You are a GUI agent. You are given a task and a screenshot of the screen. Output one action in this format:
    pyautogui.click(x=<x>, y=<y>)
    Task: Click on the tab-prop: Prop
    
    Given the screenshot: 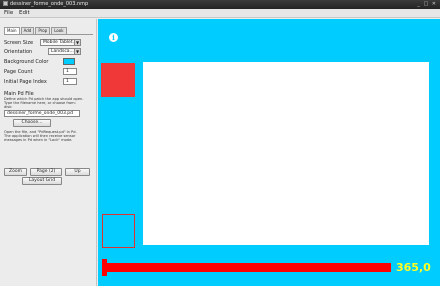 What is the action you would take?
    pyautogui.click(x=43, y=30)
    